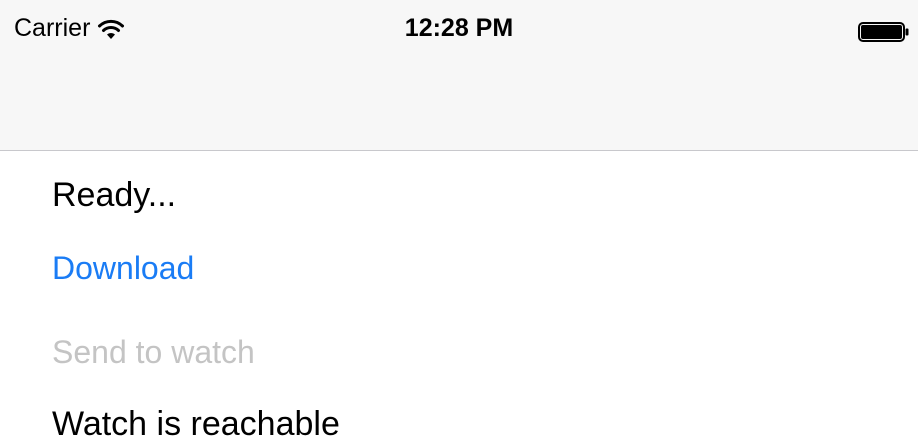 The width and height of the screenshot is (918, 444). Describe the element at coordinates (459, 28) in the screenshot. I see `clock: 12:28 PM` at that location.